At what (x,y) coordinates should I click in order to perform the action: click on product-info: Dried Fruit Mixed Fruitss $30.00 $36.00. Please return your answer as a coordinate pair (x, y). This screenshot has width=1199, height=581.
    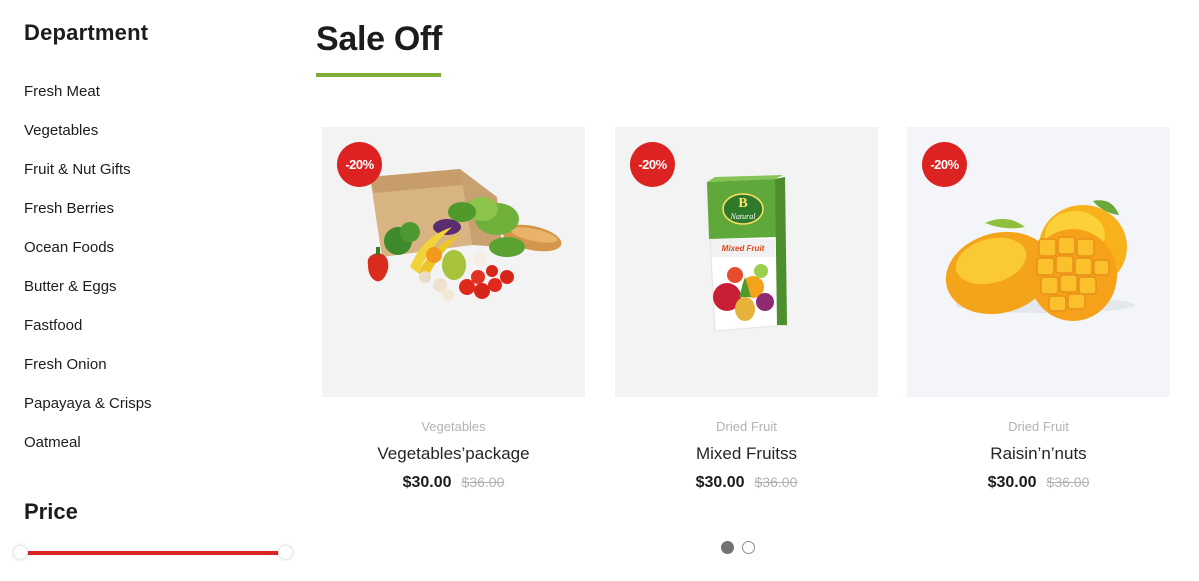
    Looking at the image, I should click on (746, 444).